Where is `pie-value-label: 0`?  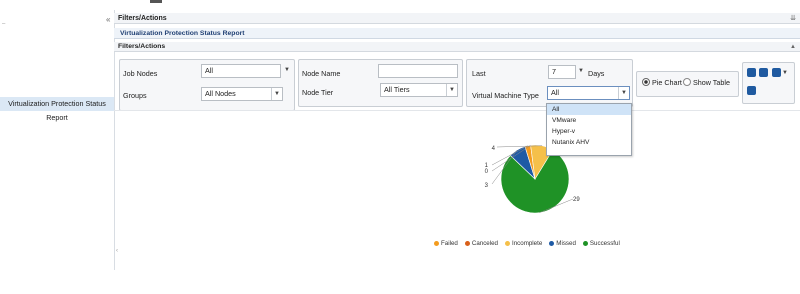 pie-value-label: 0 is located at coordinates (487, 172).